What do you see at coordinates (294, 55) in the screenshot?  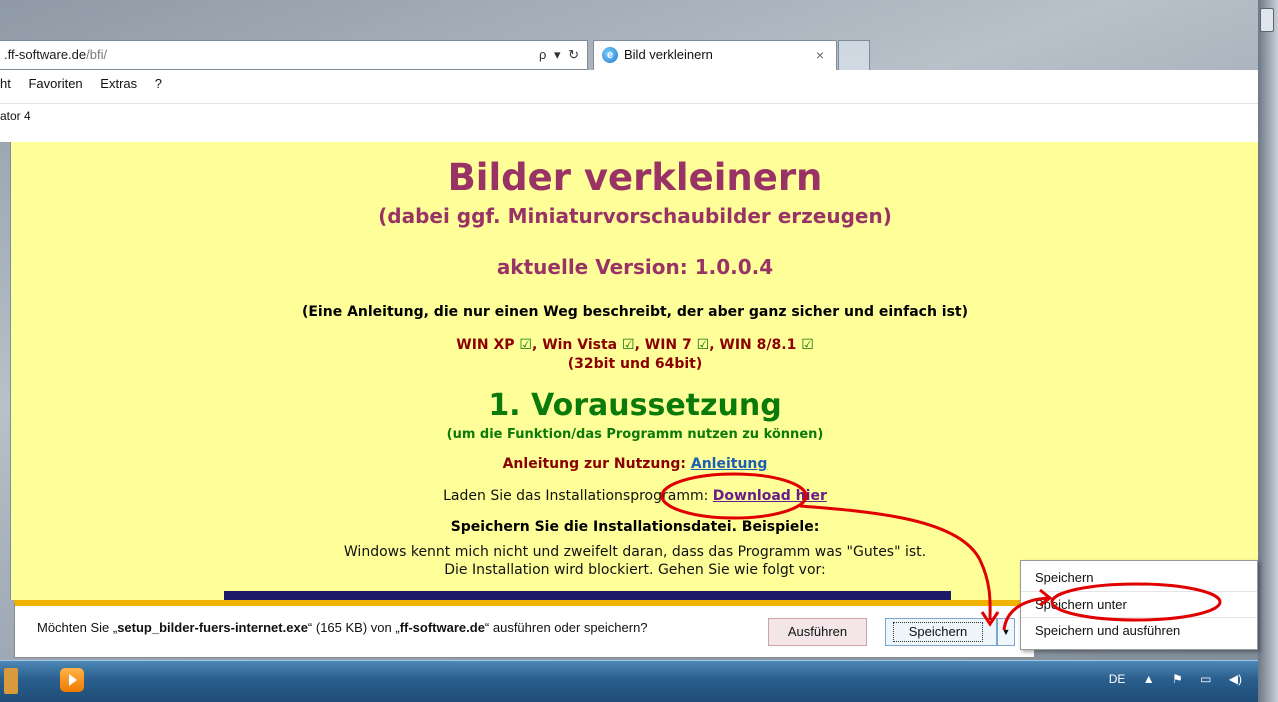 I see `address-bar: .ff-software.de/bfi/ ρ ▾ ↻` at bounding box center [294, 55].